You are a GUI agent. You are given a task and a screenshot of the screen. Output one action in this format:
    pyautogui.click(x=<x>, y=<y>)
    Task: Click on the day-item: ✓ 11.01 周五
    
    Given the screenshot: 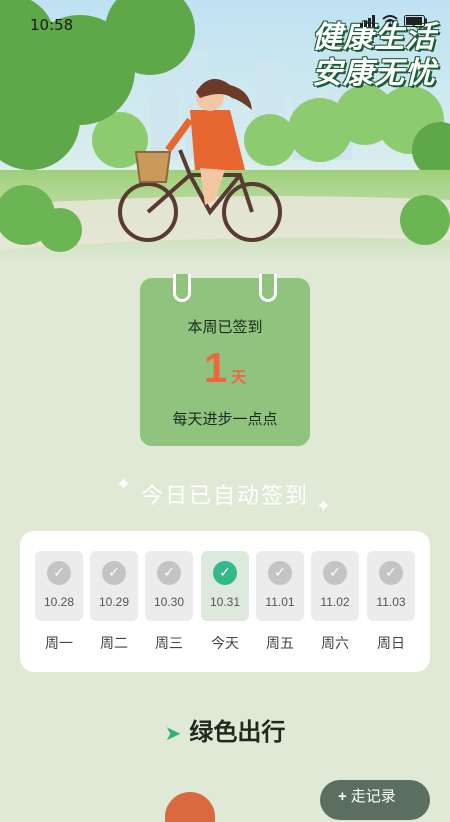 What is the action you would take?
    pyautogui.click(x=280, y=602)
    